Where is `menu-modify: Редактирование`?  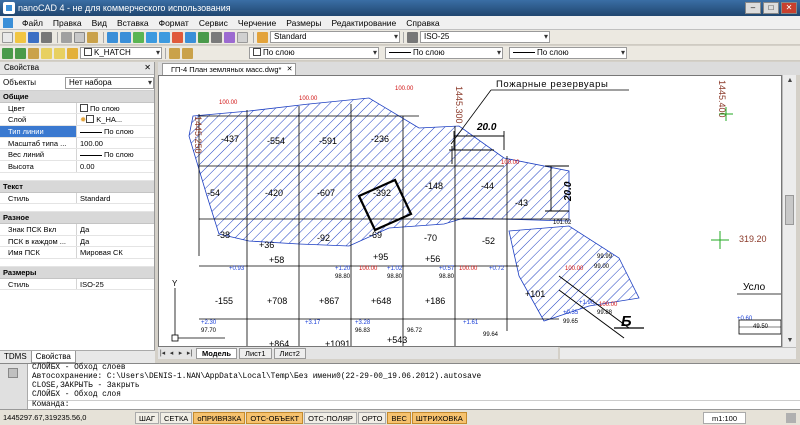
menu-modify: Редактирование is located at coordinates (364, 23).